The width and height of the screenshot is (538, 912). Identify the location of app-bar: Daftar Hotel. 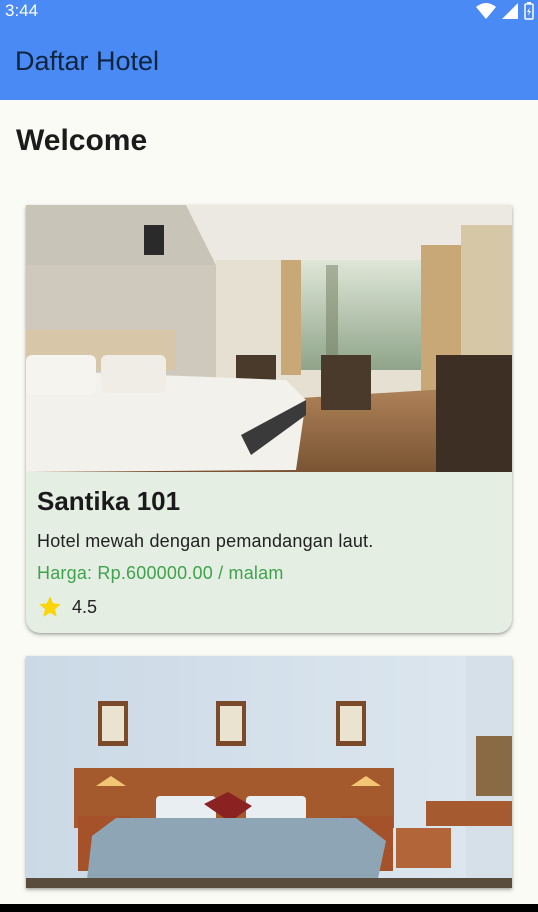
(269, 62).